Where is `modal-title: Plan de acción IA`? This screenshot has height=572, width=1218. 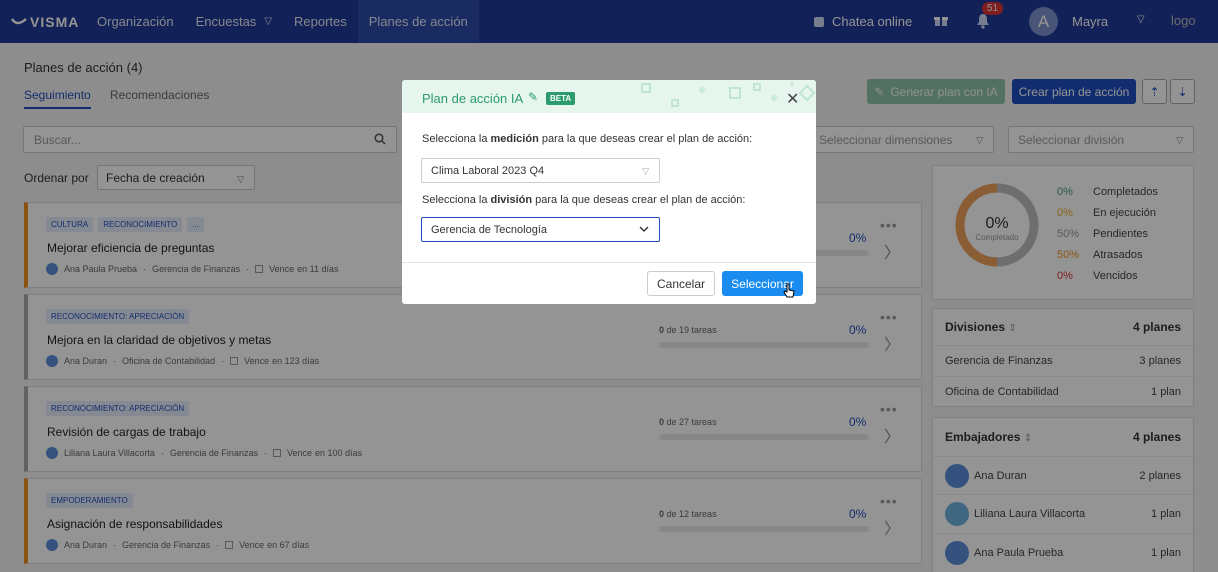 modal-title: Plan de acción IA is located at coordinates (473, 98).